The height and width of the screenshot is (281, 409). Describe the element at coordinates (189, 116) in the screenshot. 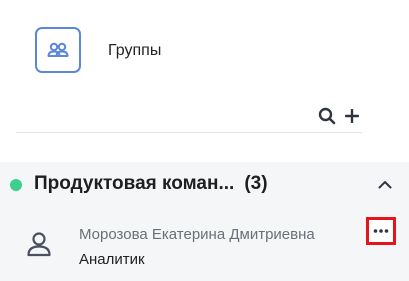

I see `groups-toolbar` at that location.